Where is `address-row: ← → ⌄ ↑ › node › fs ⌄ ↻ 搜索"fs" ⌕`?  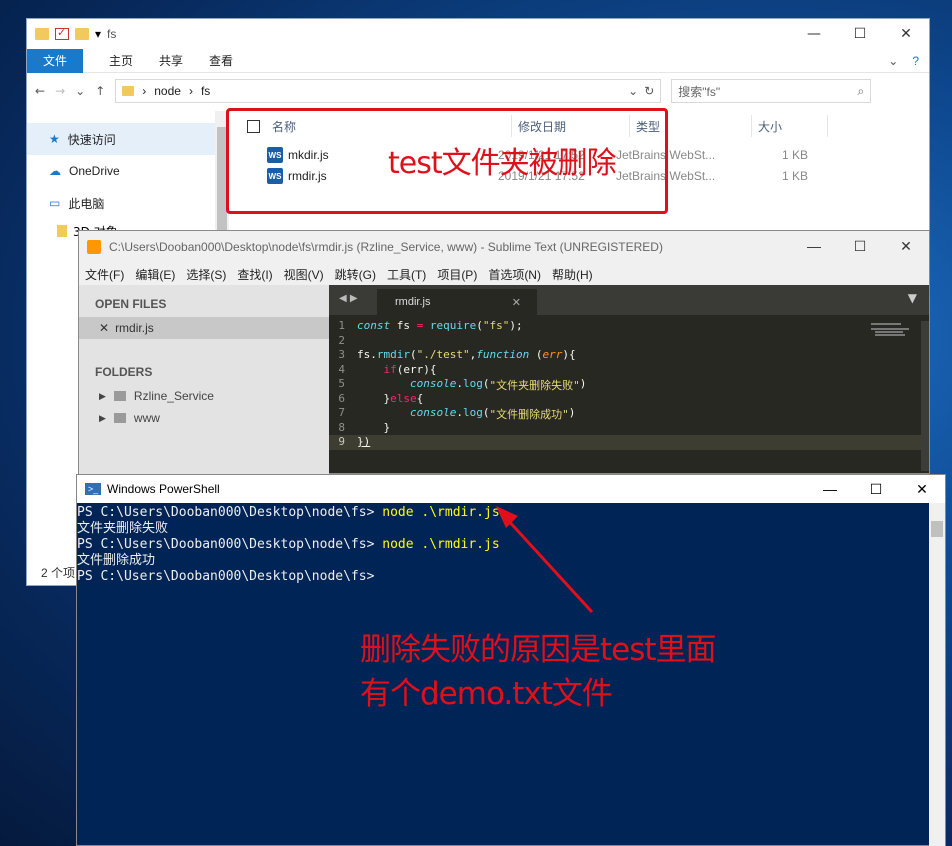
address-row: ← → ⌄ ↑ › node › fs ⌄ ↻ 搜索"fs" ⌕ is located at coordinates (478, 91).